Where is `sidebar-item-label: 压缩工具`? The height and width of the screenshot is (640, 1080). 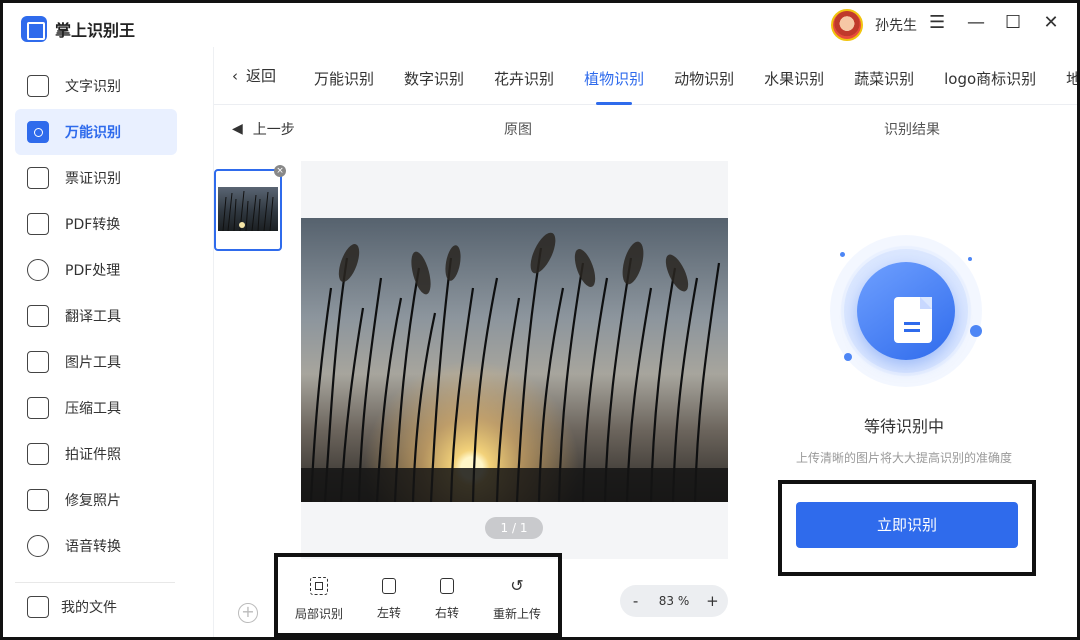 sidebar-item-label: 压缩工具 is located at coordinates (93, 409).